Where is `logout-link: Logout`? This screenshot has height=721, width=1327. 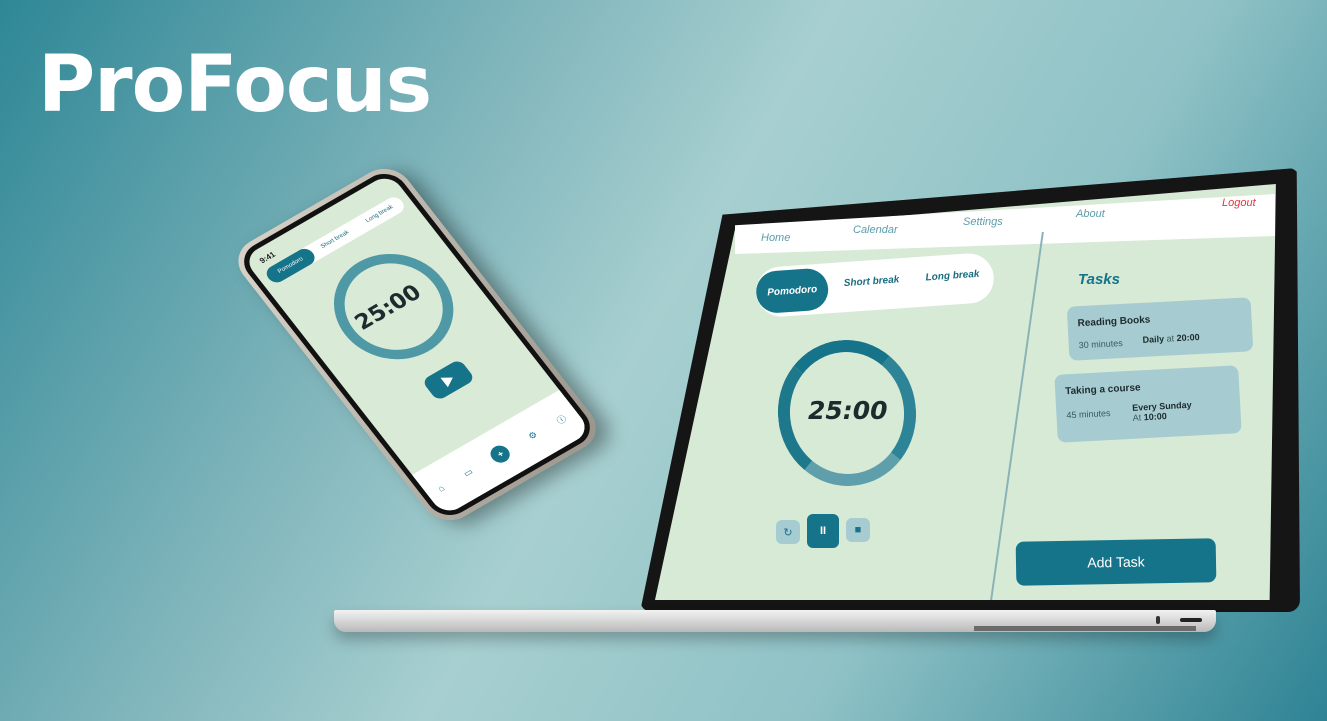 logout-link: Logout is located at coordinates (1239, 203).